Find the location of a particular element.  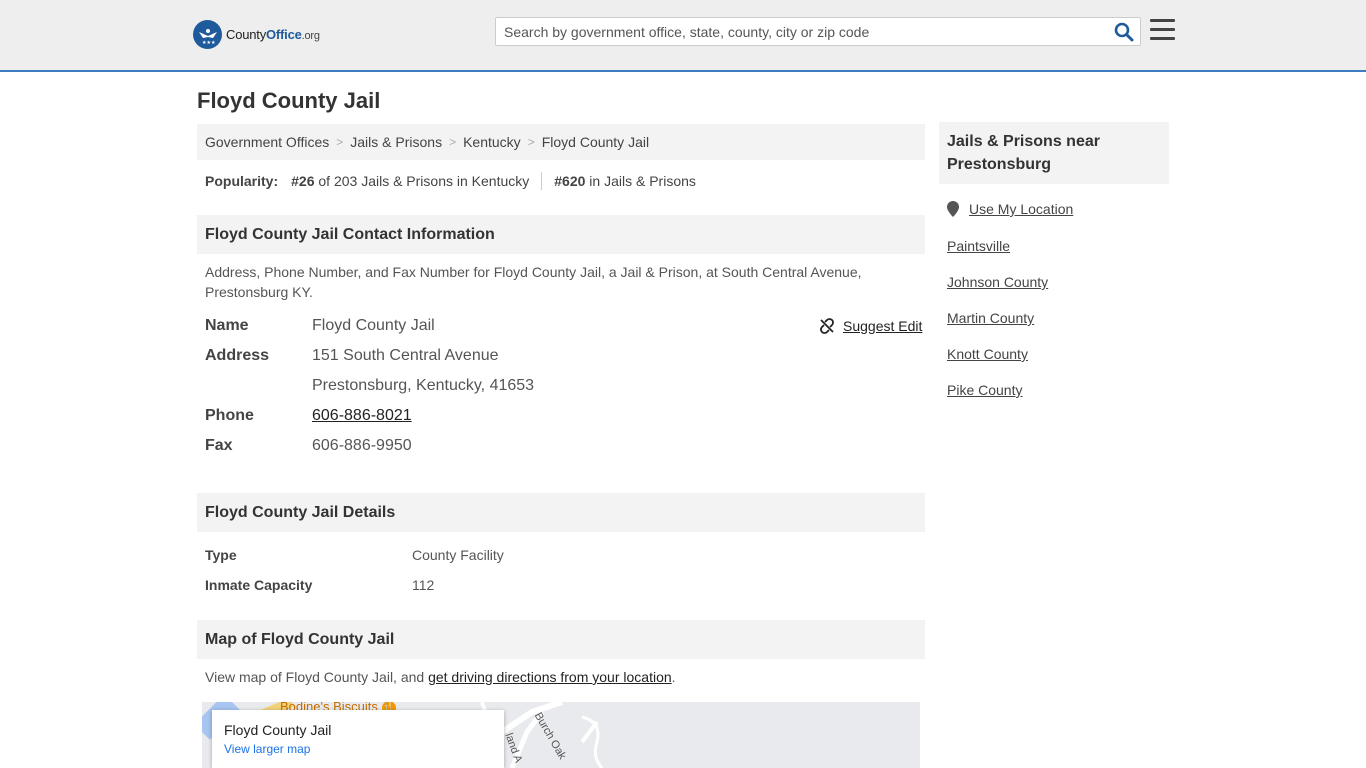

contact-fax-row: Fax 606-886-9950 is located at coordinates (308, 446).